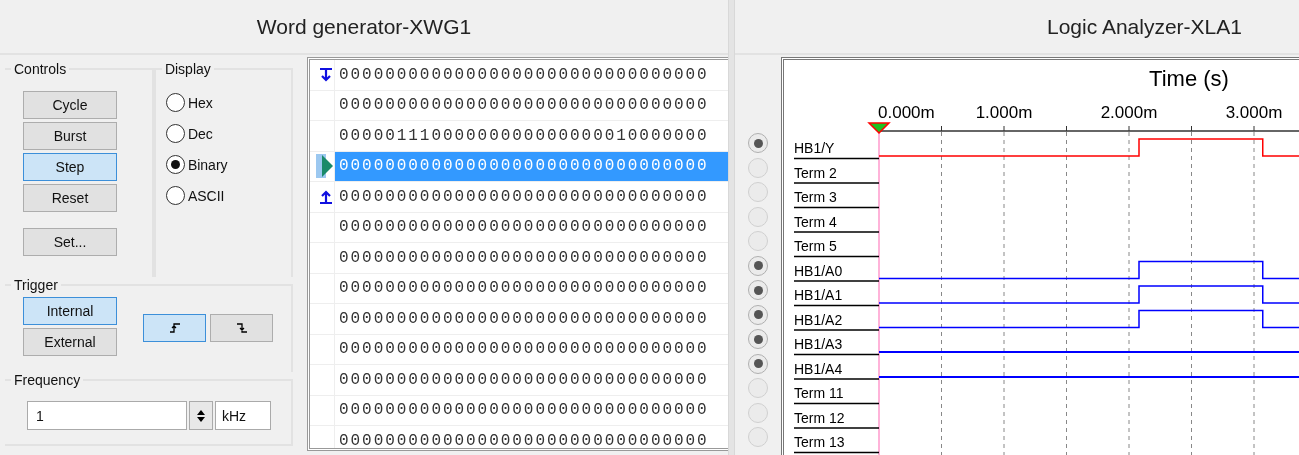  I want to click on control-button: Reset, so click(70, 198).